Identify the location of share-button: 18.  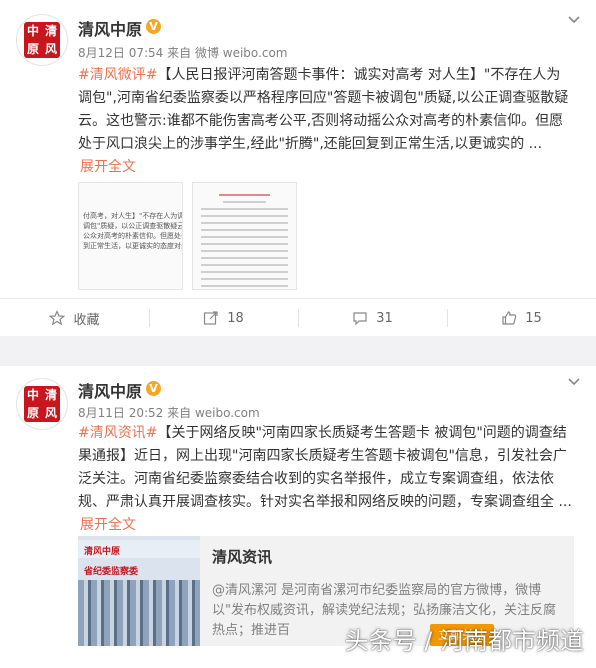
(223, 318).